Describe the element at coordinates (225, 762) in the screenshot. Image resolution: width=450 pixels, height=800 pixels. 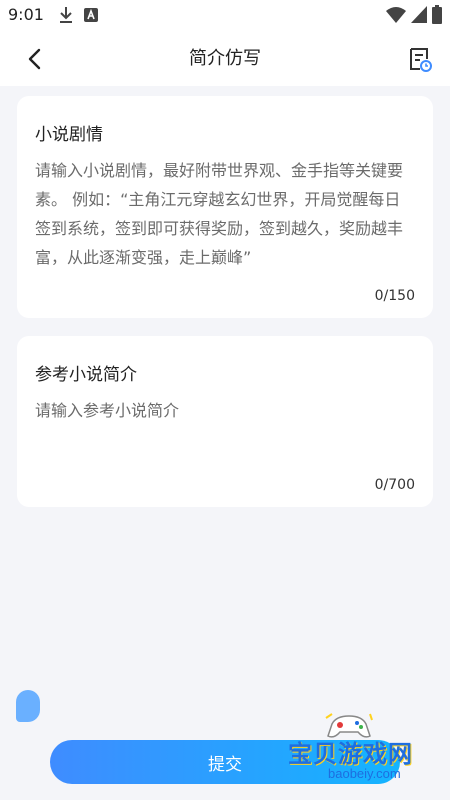
I see `submit-button: 提交` at that location.